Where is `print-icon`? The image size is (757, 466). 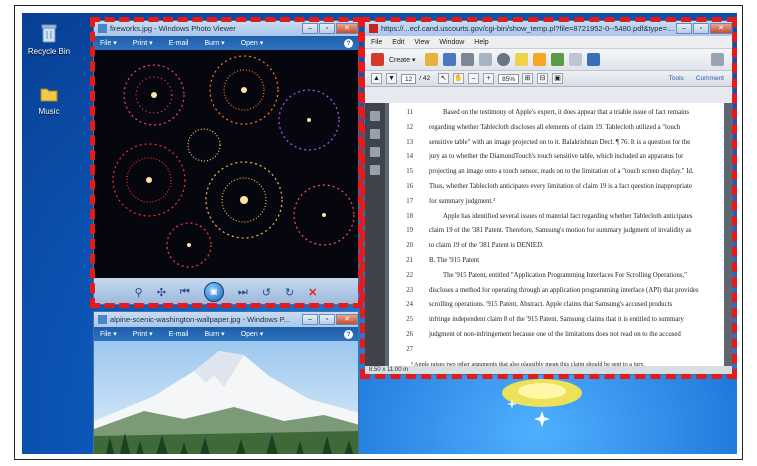 print-icon is located at coordinates (468, 59).